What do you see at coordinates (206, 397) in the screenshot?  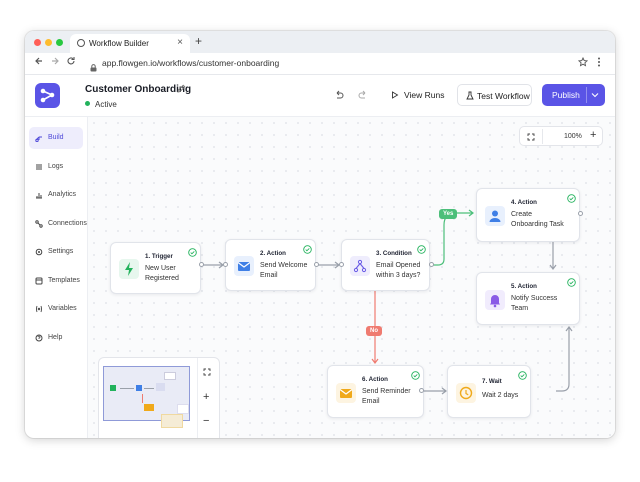 I see `minimap-zoom-in-button: +` at bounding box center [206, 397].